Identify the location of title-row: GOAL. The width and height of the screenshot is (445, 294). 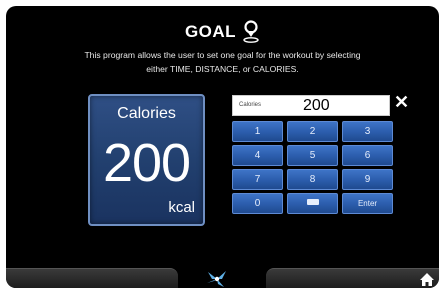
(222, 32).